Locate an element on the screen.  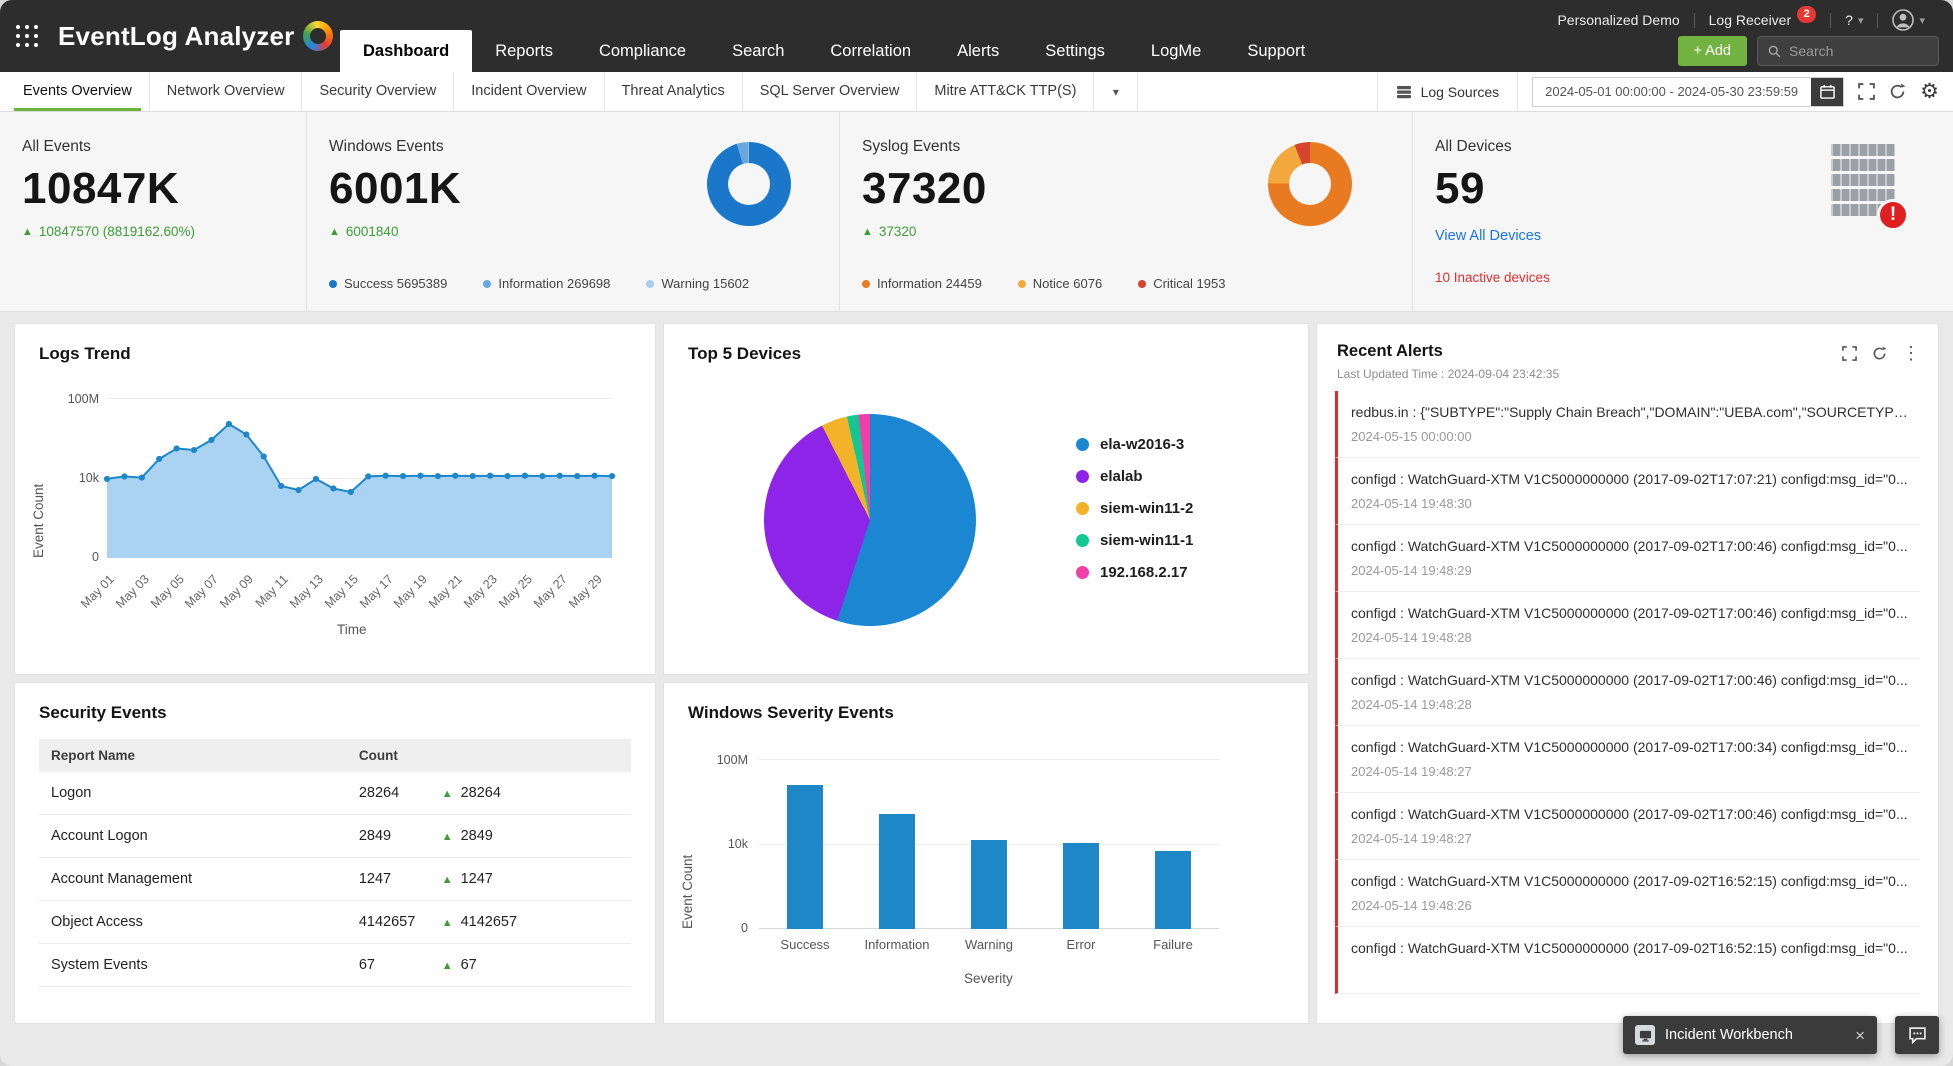
global-search is located at coordinates (1848, 51).